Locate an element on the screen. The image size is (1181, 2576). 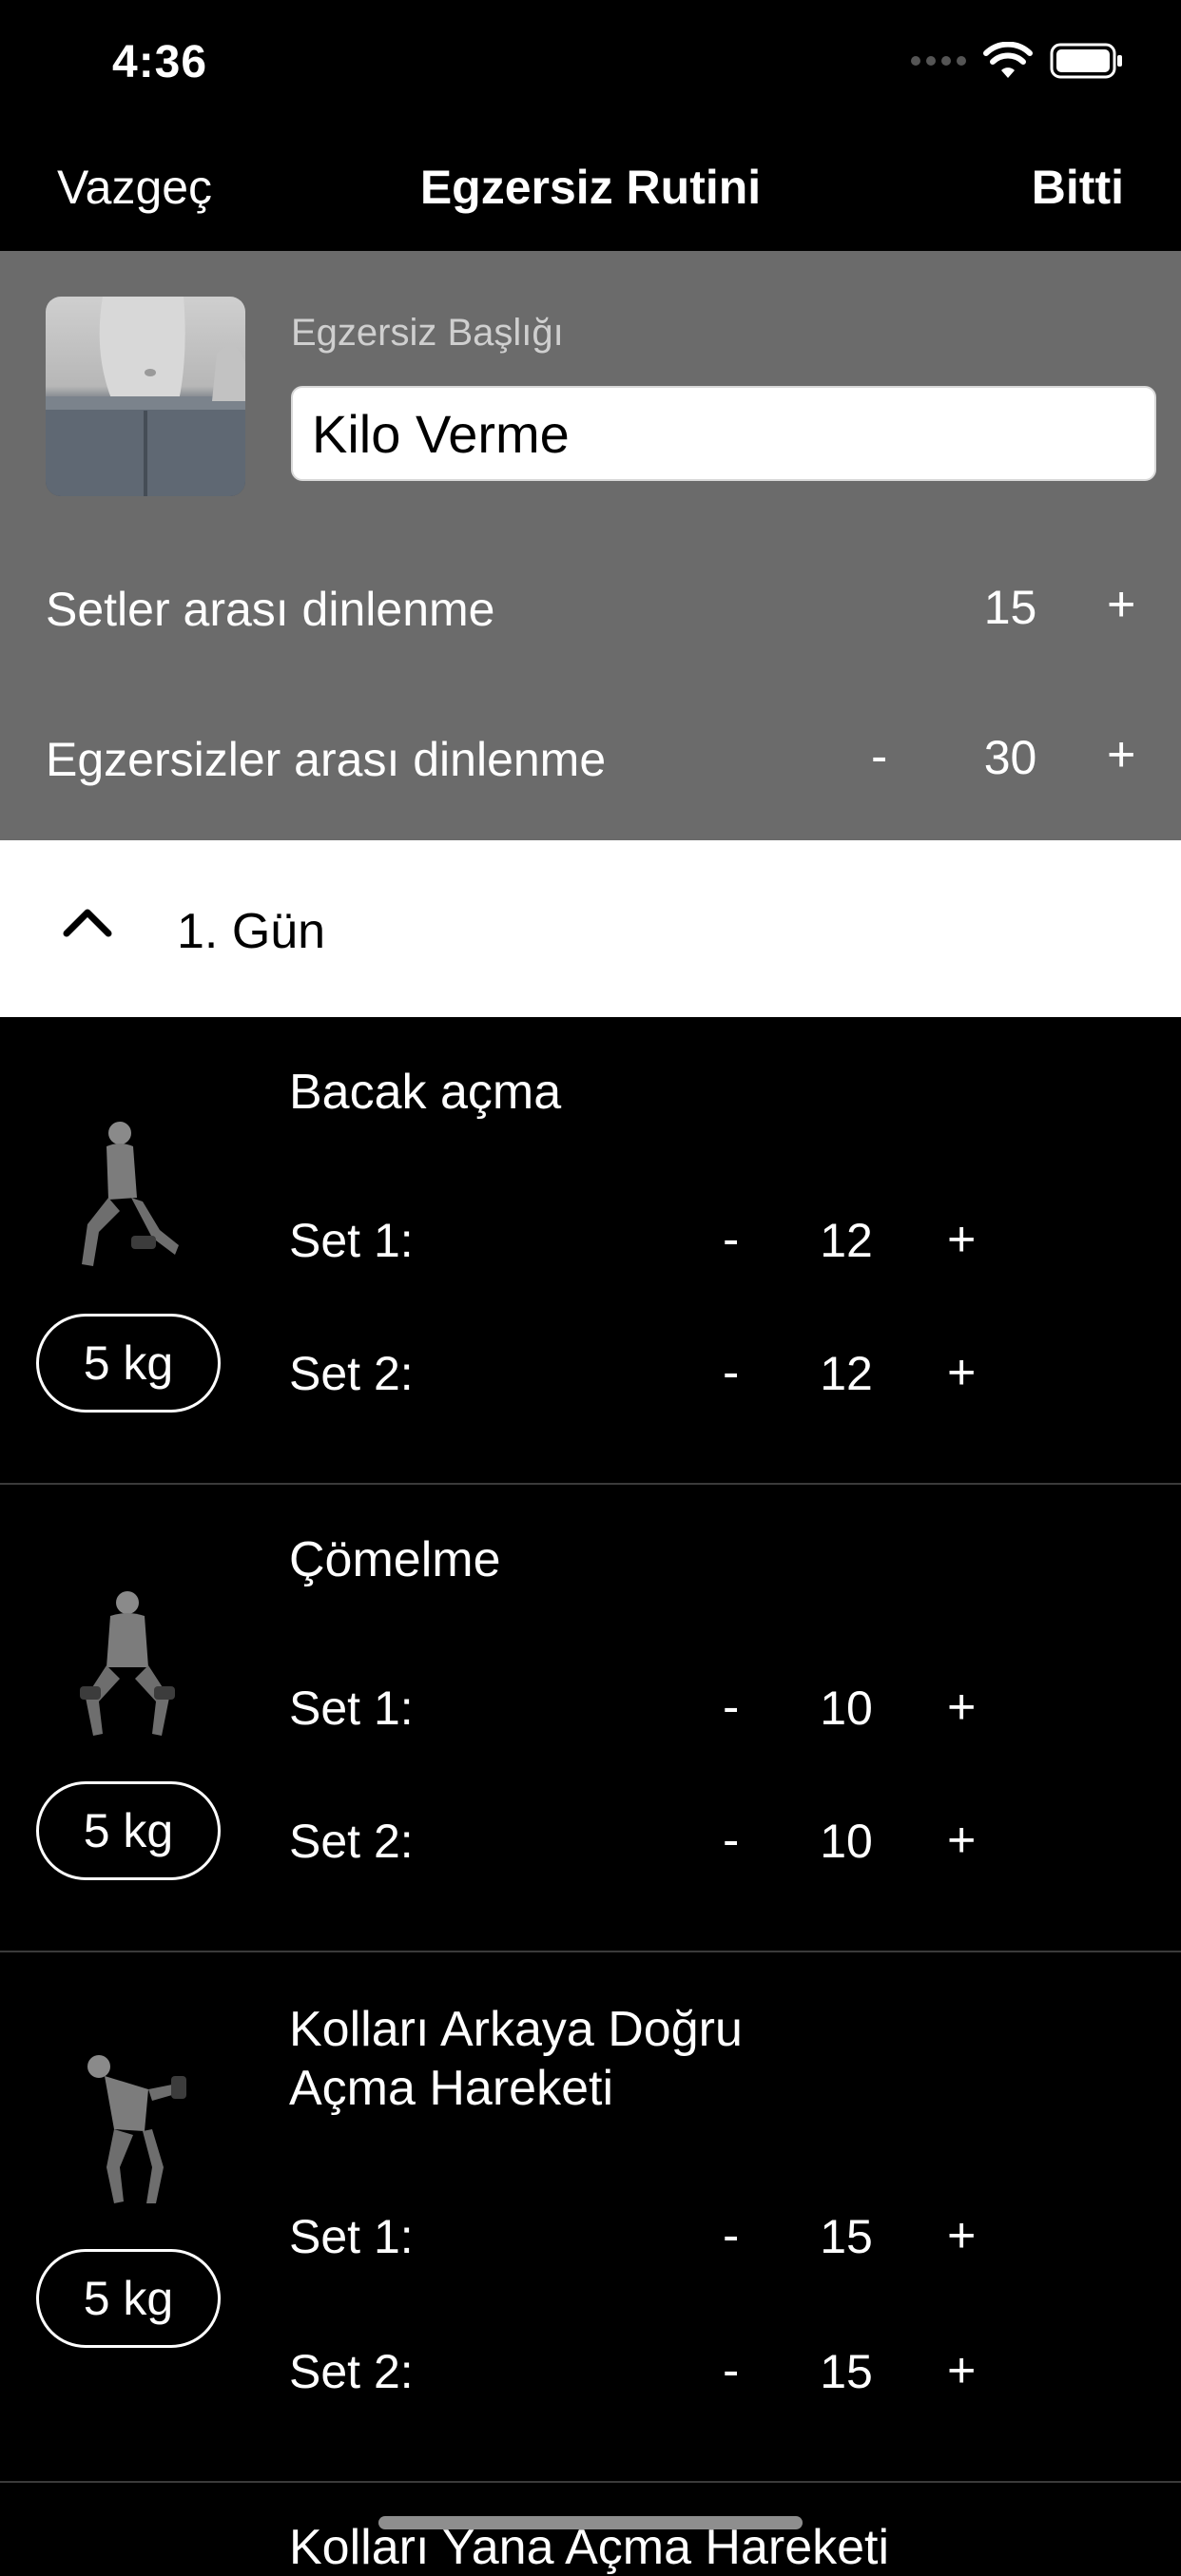
cellular-signal-icon is located at coordinates (938, 61).